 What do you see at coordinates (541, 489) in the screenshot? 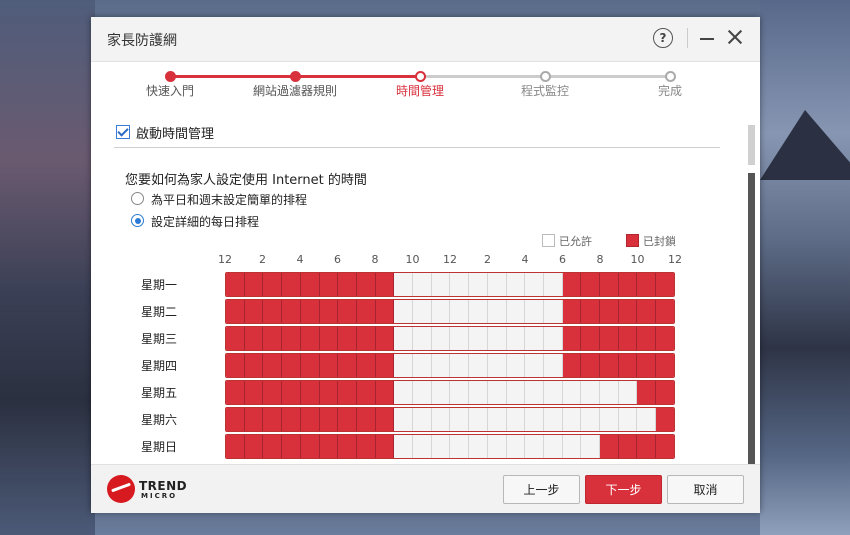
I see `back-button: 上一步` at bounding box center [541, 489].